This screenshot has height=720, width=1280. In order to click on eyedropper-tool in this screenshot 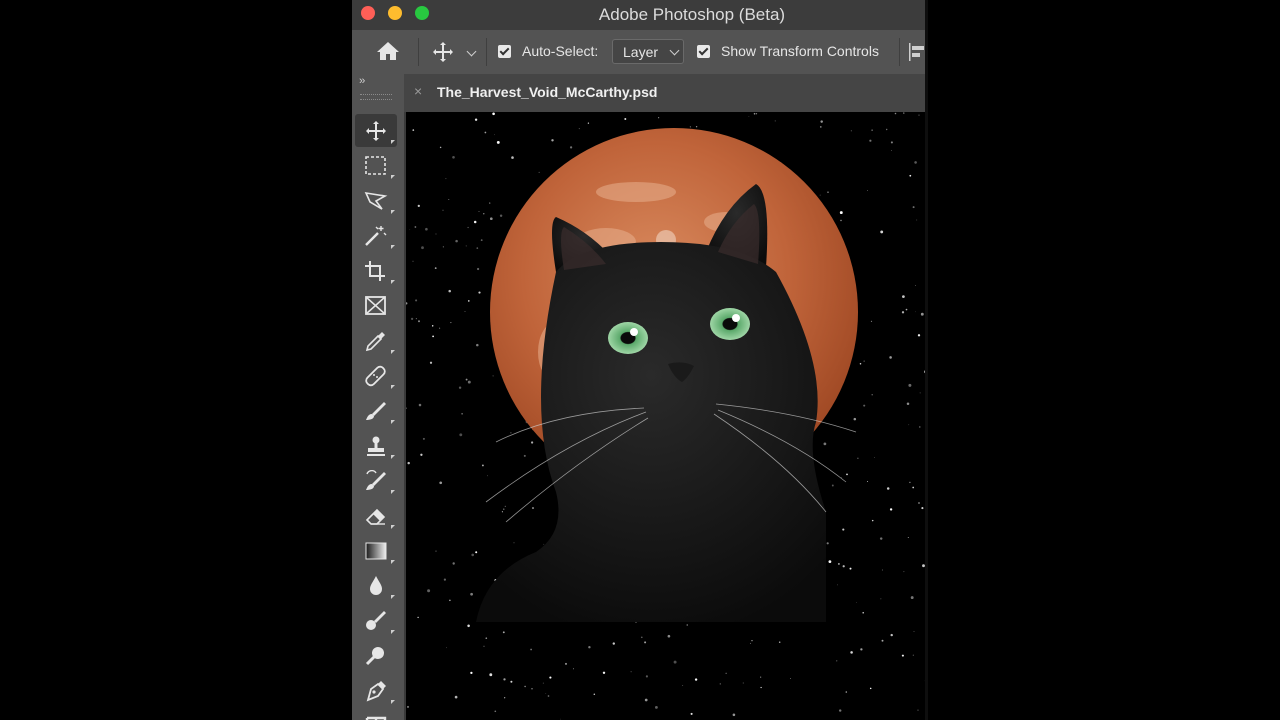, I will do `click(376, 340)`.